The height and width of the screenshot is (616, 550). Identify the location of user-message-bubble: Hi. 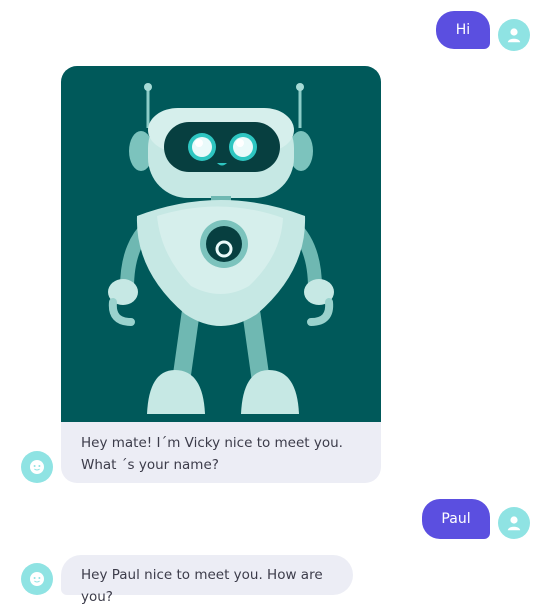
(463, 30).